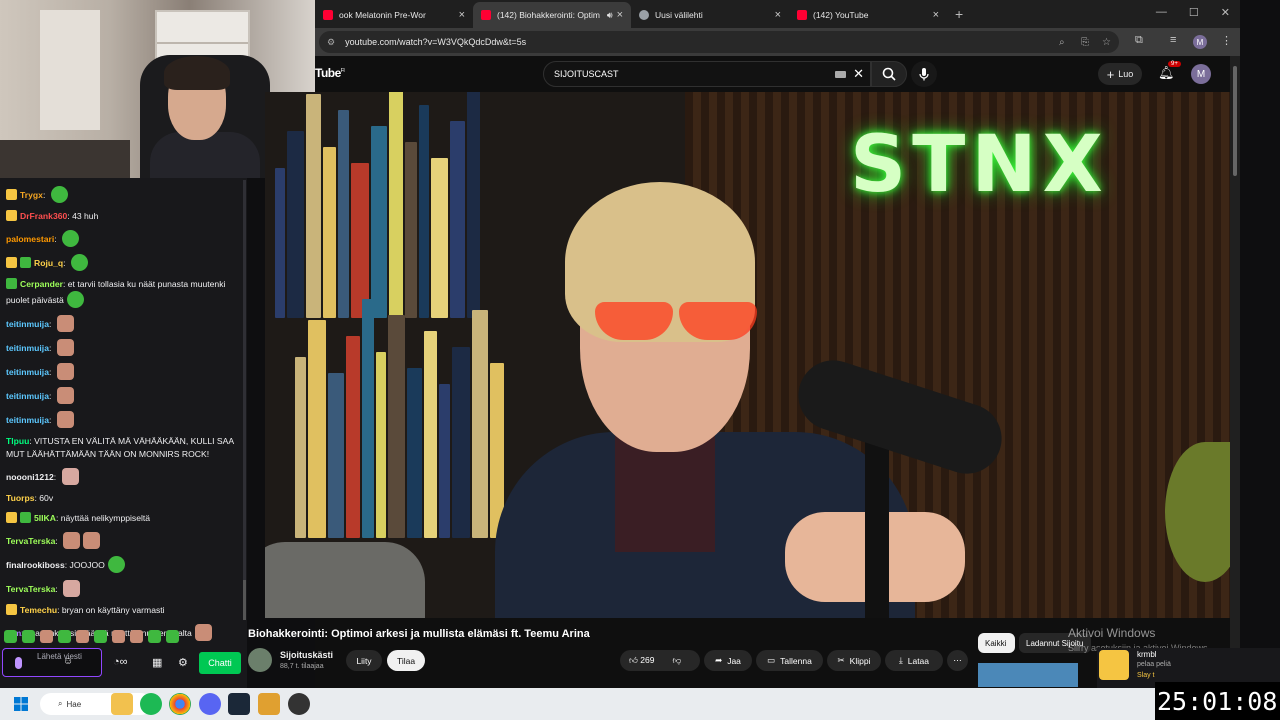  Describe the element at coordinates (364, 660) in the screenshot. I see `join-button: Liity` at that location.